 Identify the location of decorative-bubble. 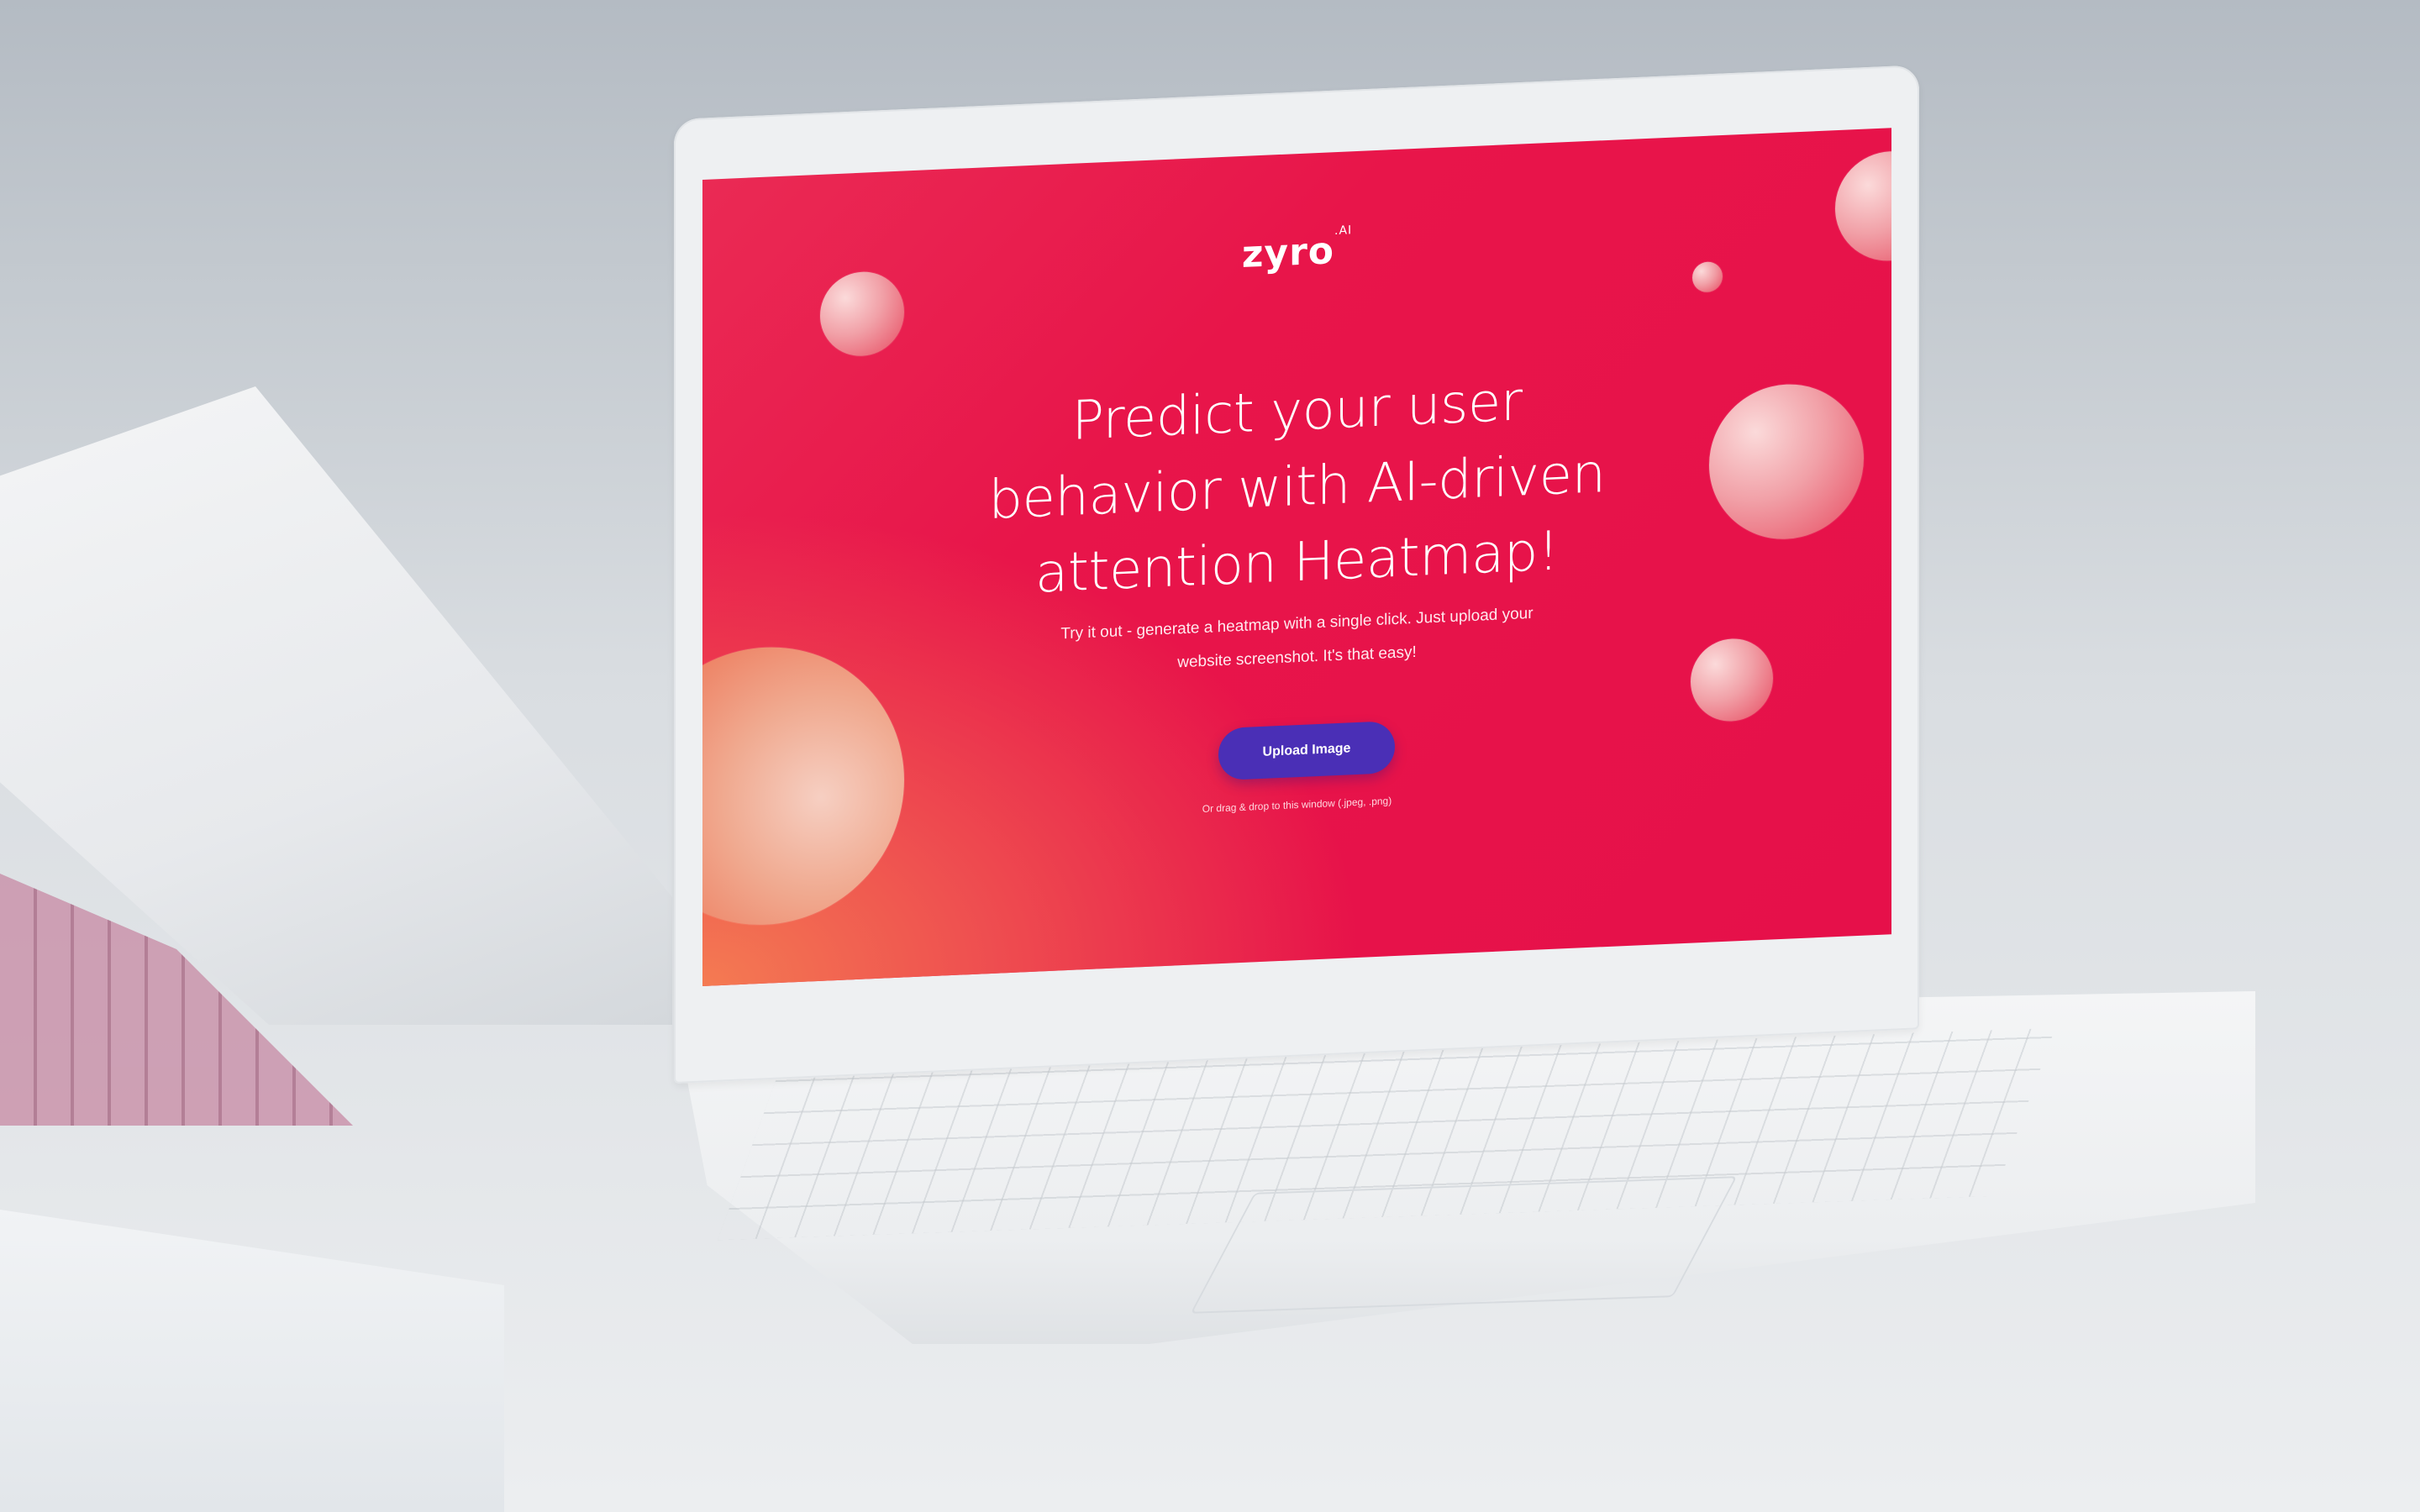
(1708, 276).